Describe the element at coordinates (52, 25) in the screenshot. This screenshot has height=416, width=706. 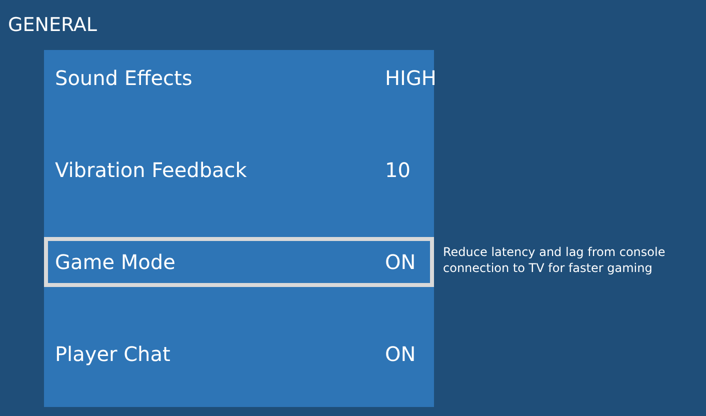
I see `section-title: GENERAL` at that location.